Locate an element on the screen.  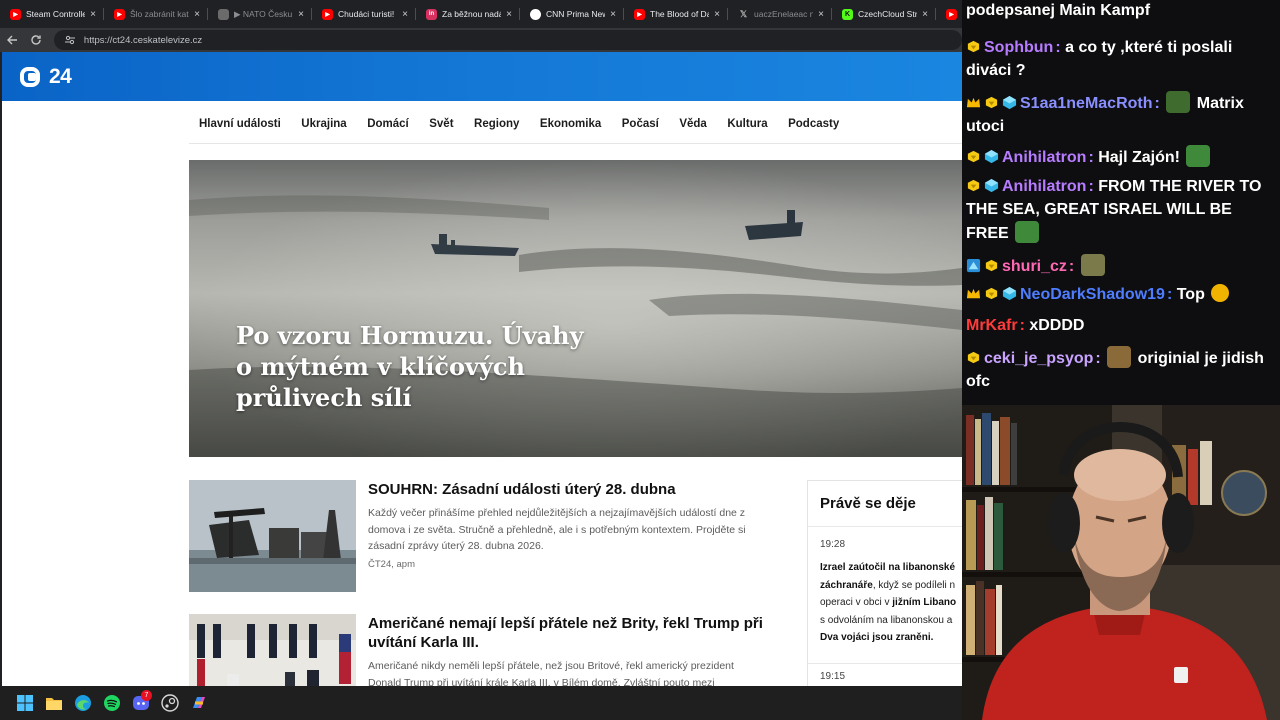
tab-title: CzechCloud Strea is located at coordinates (887, 14).